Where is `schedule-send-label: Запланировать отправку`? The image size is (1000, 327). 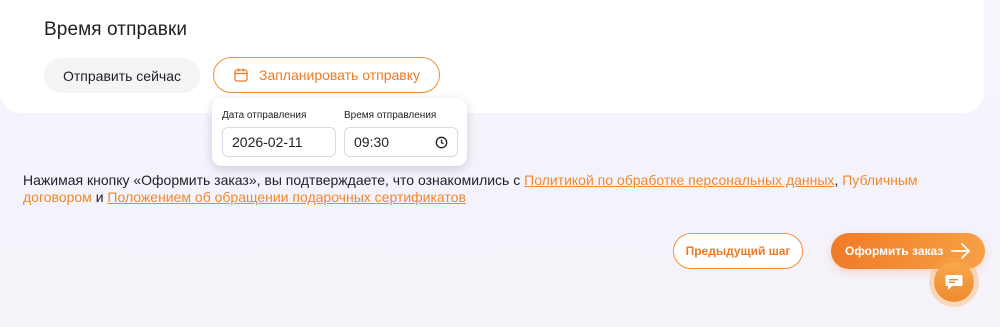
schedule-send-label: Запланировать отправку is located at coordinates (339, 75).